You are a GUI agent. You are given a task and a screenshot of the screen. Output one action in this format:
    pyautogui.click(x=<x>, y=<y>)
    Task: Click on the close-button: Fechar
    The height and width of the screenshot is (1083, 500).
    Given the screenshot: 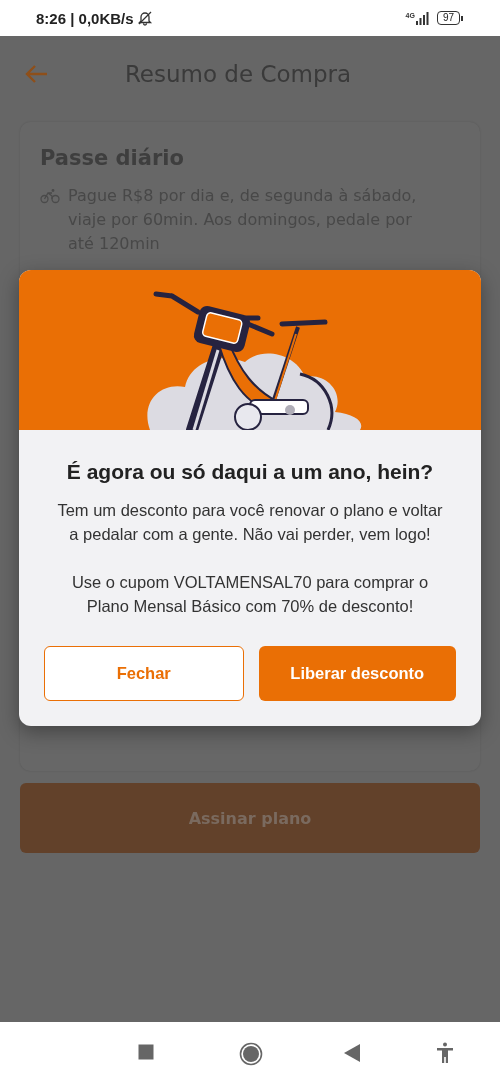 What is the action you would take?
    pyautogui.click(x=144, y=673)
    